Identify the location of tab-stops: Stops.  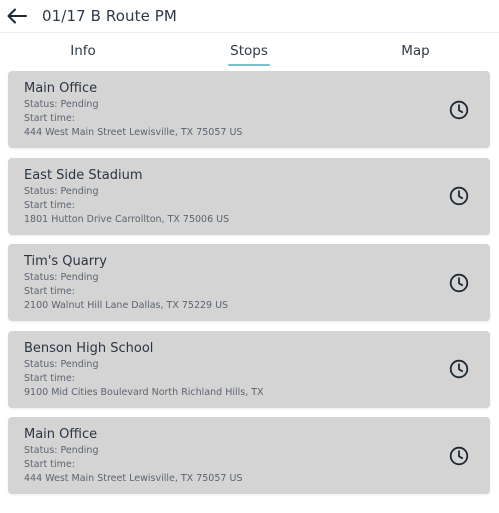
(249, 50).